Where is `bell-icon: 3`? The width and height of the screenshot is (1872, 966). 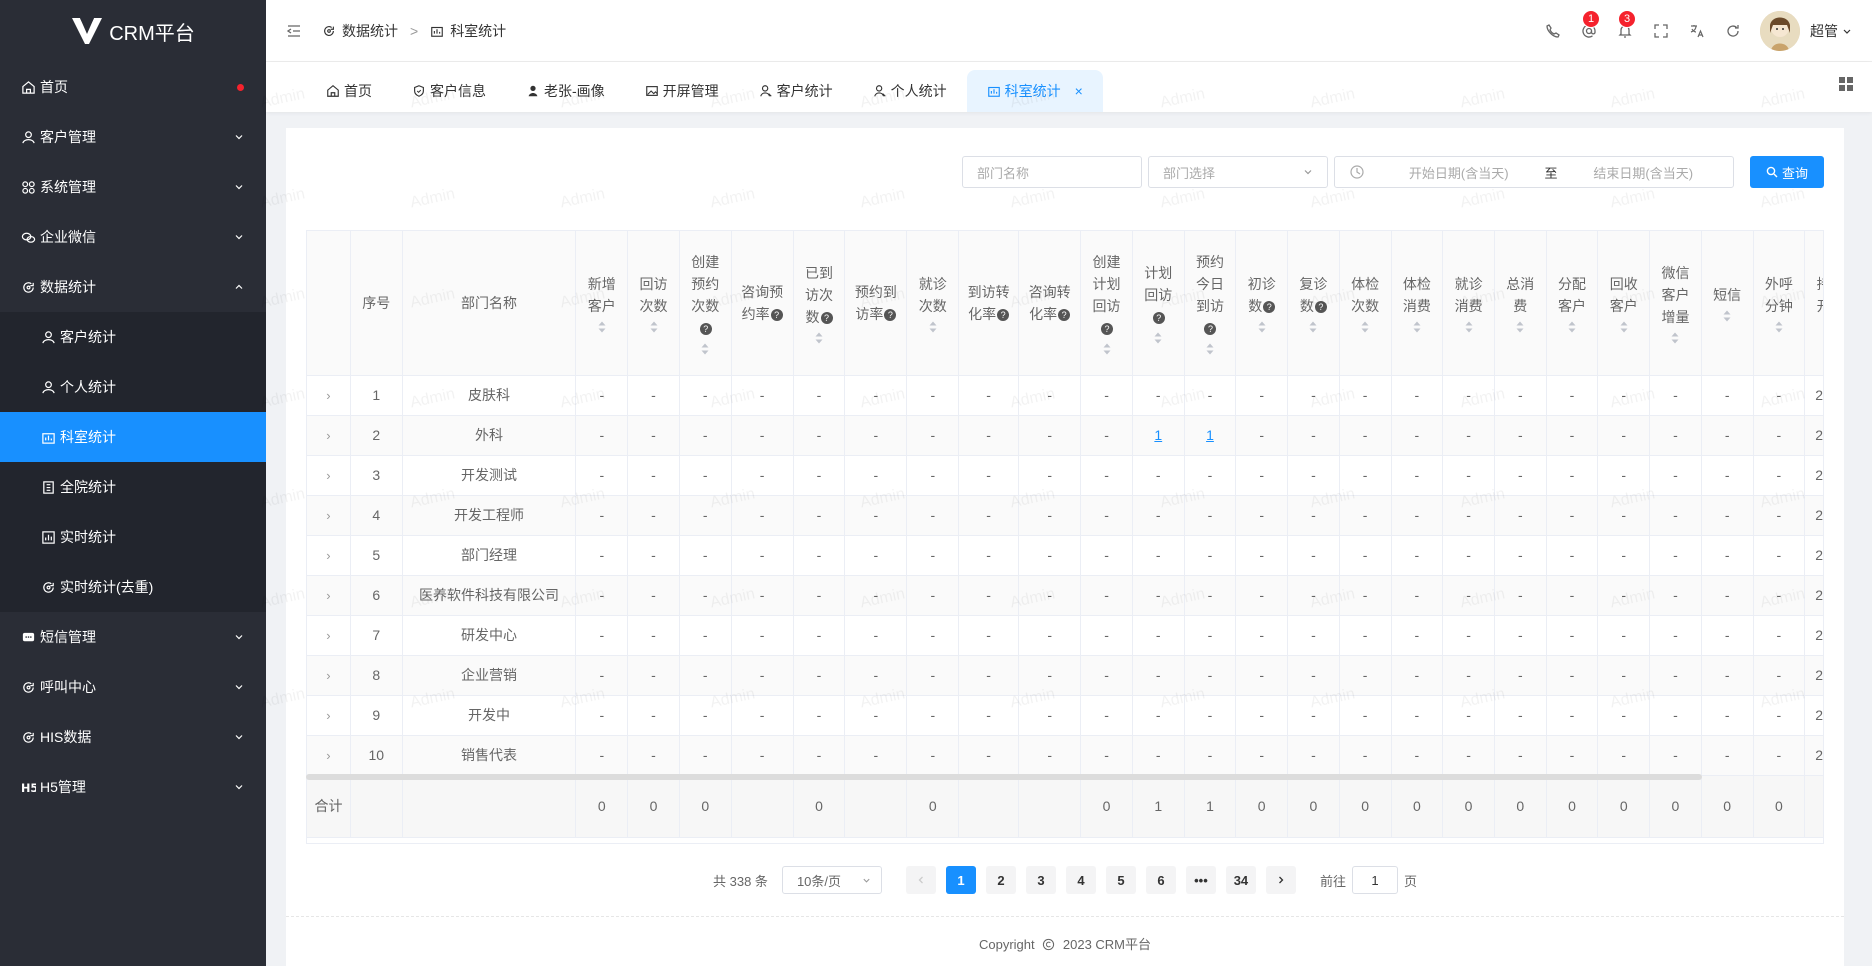
bell-icon: 3 is located at coordinates (1626, 24).